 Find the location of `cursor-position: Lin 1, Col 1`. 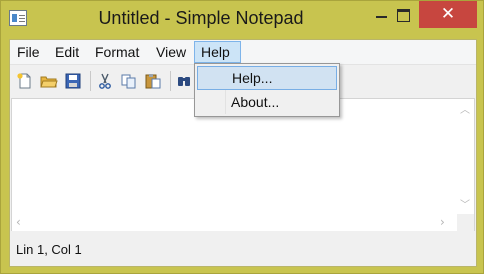

cursor-position: Lin 1, Col 1 is located at coordinates (49, 249).